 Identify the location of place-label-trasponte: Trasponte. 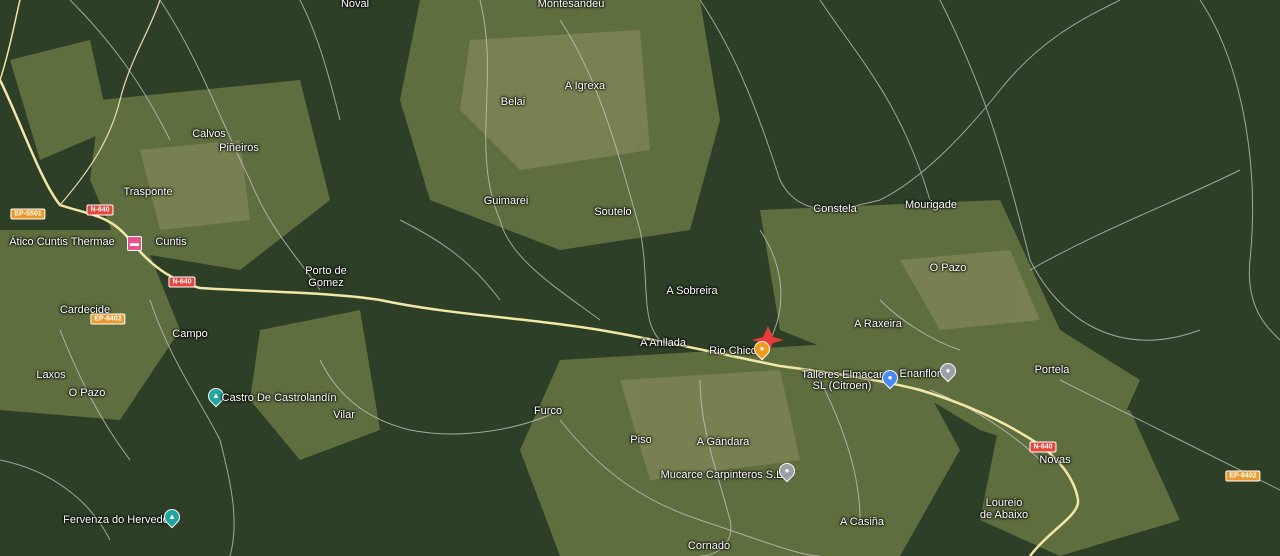
(148, 192).